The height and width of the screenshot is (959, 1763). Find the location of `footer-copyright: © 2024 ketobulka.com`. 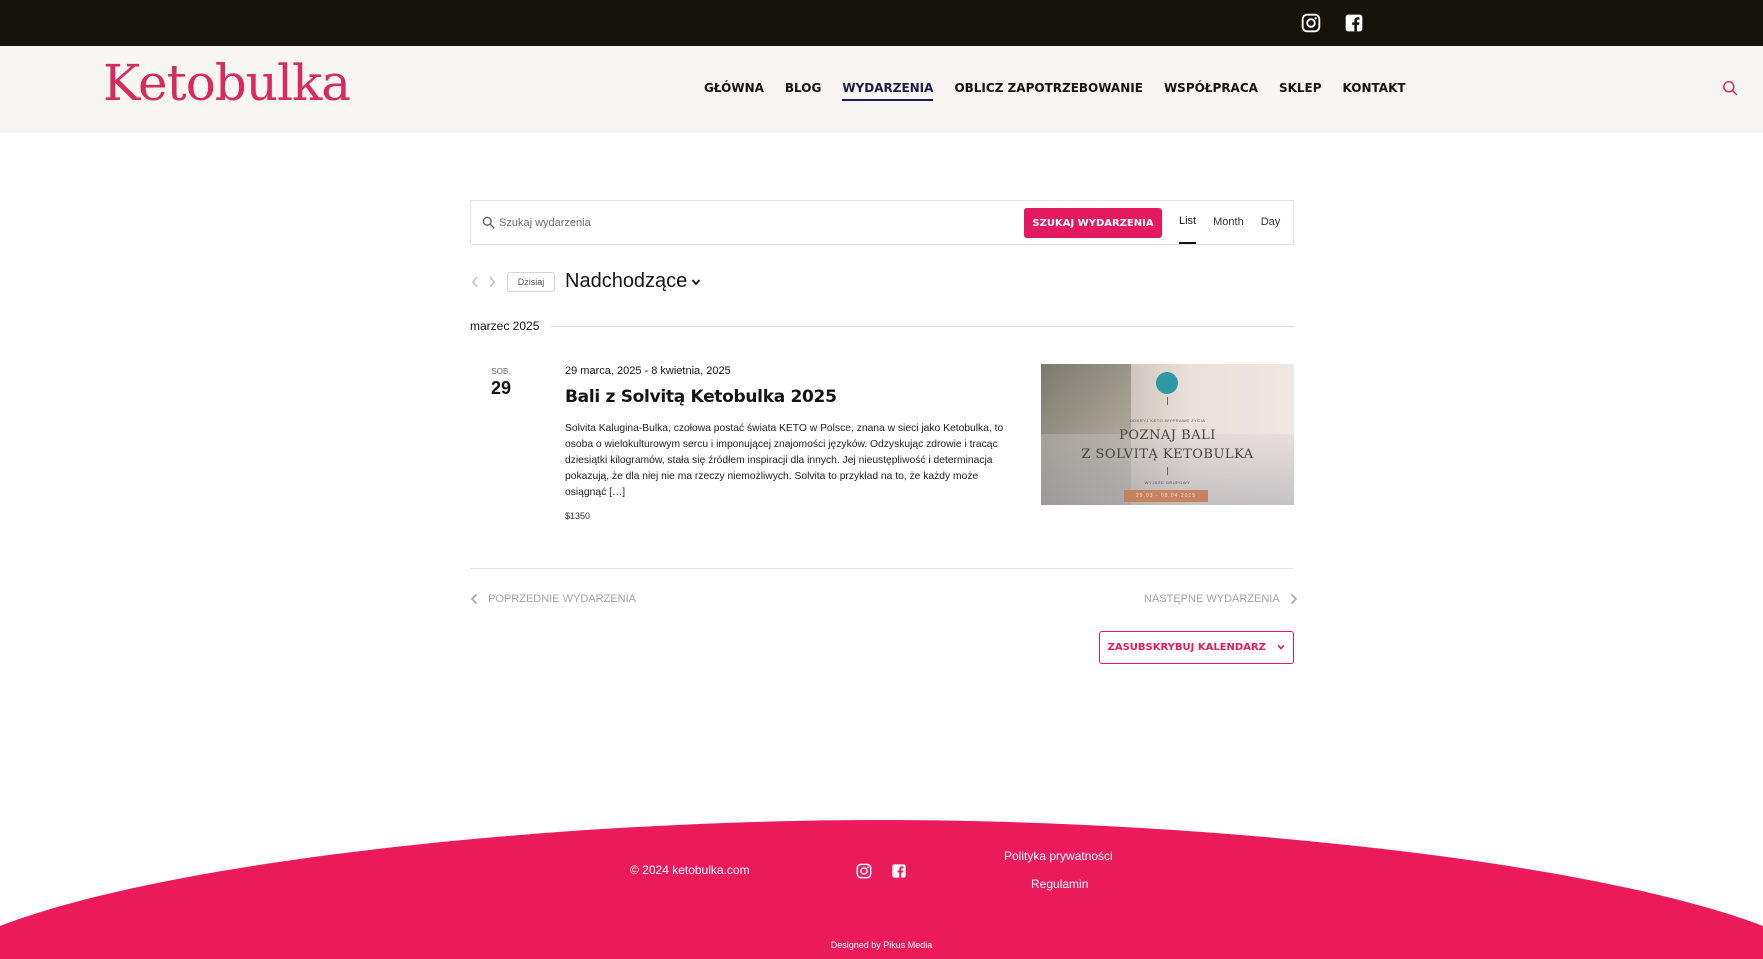

footer-copyright: © 2024 ketobulka.com is located at coordinates (690, 870).